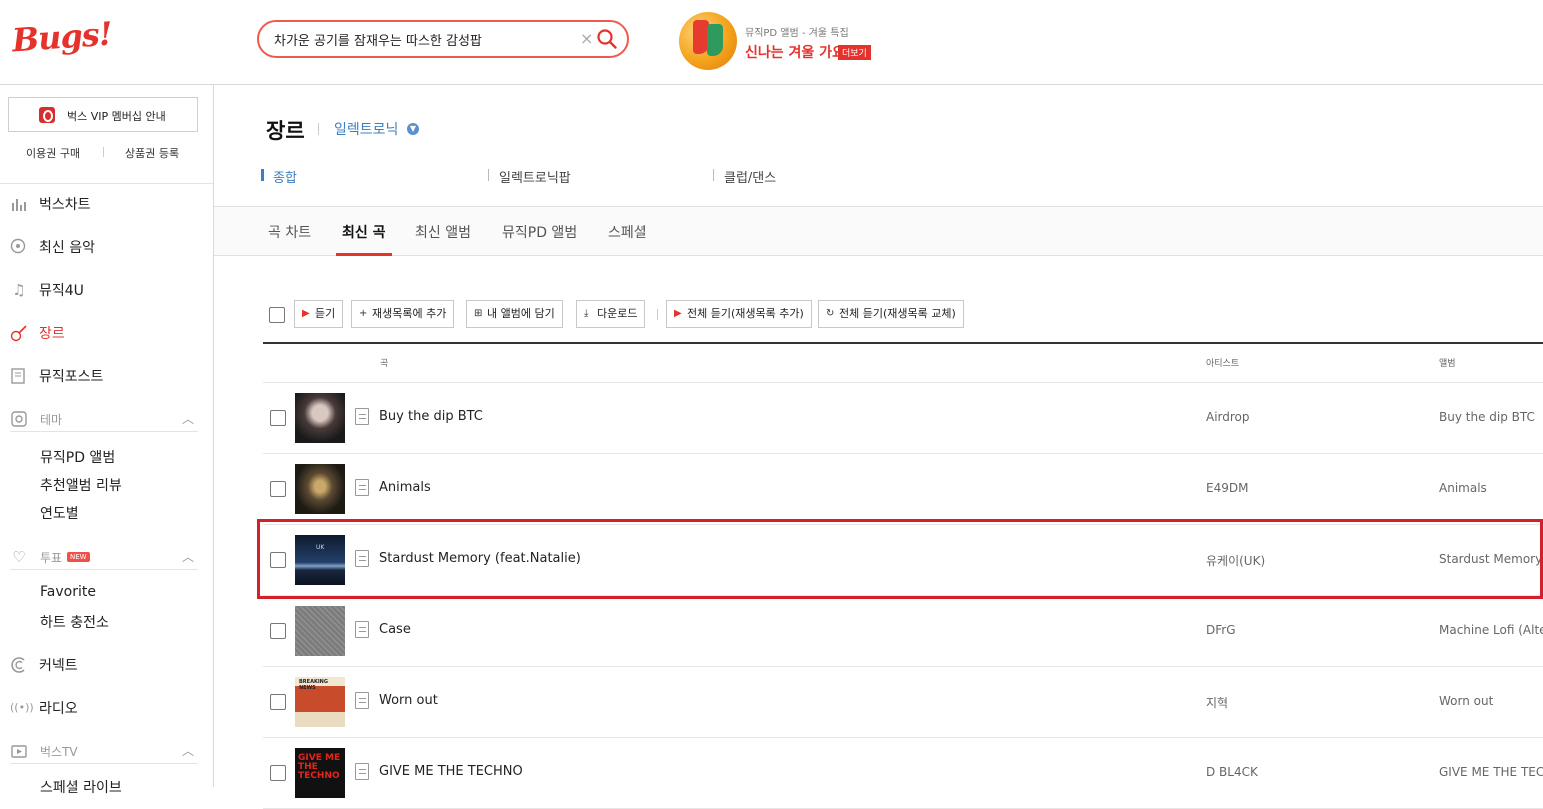 The height and width of the screenshot is (809, 1543). What do you see at coordinates (59, 513) in the screenshot?
I see `theme-item: 연도별` at bounding box center [59, 513].